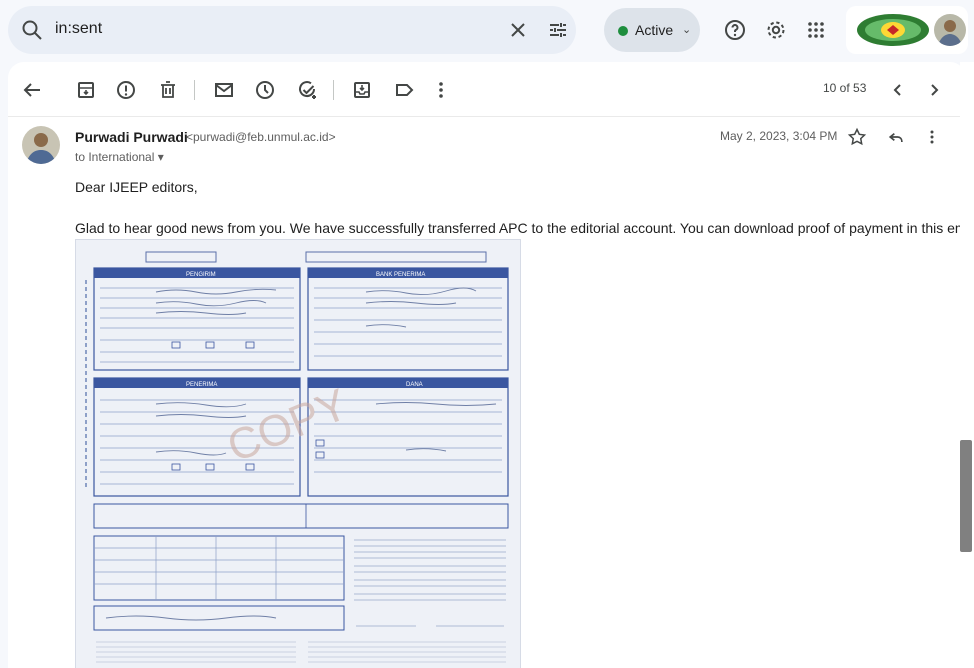 The height and width of the screenshot is (668, 974). I want to click on section-a-title: PENGIRIM, so click(201, 275).